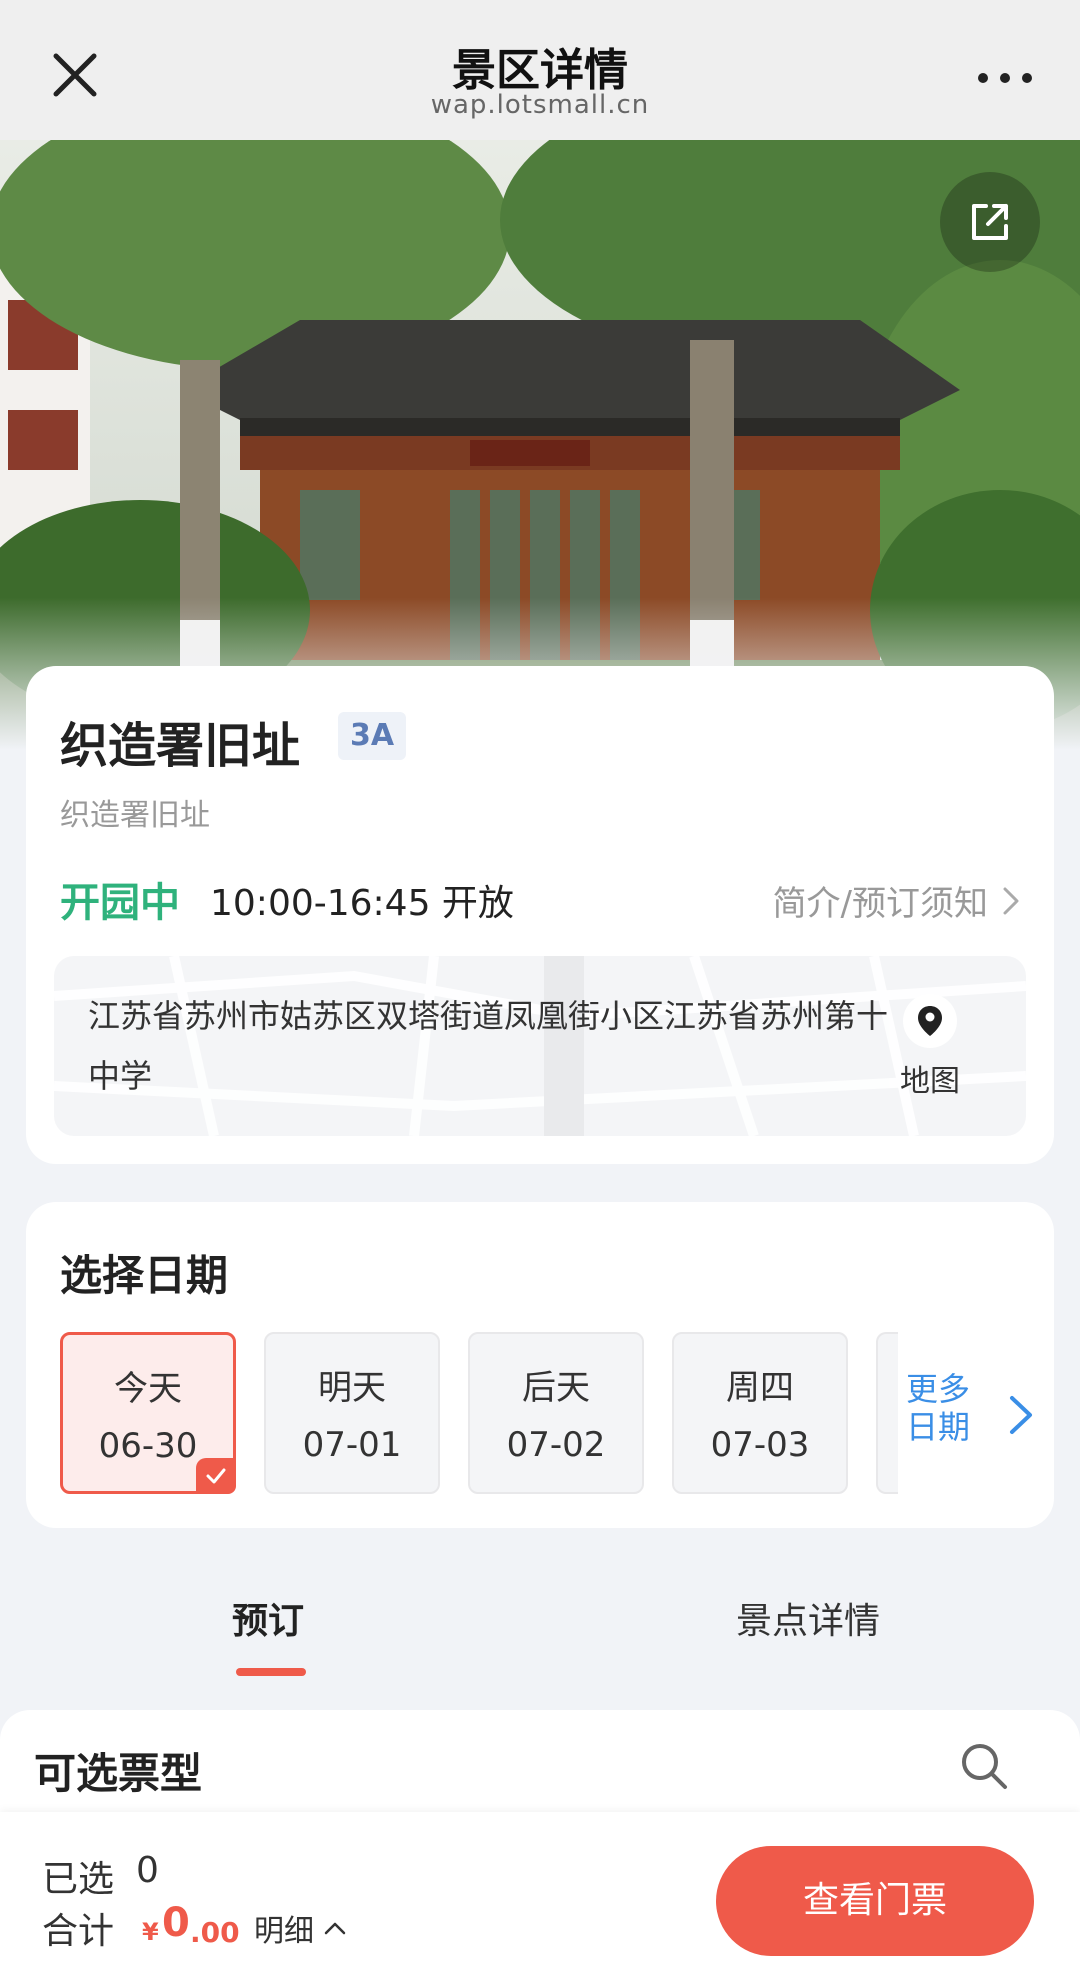 This screenshot has width=1080, height=1980. I want to click on date-option-date: 07-03, so click(760, 1445).